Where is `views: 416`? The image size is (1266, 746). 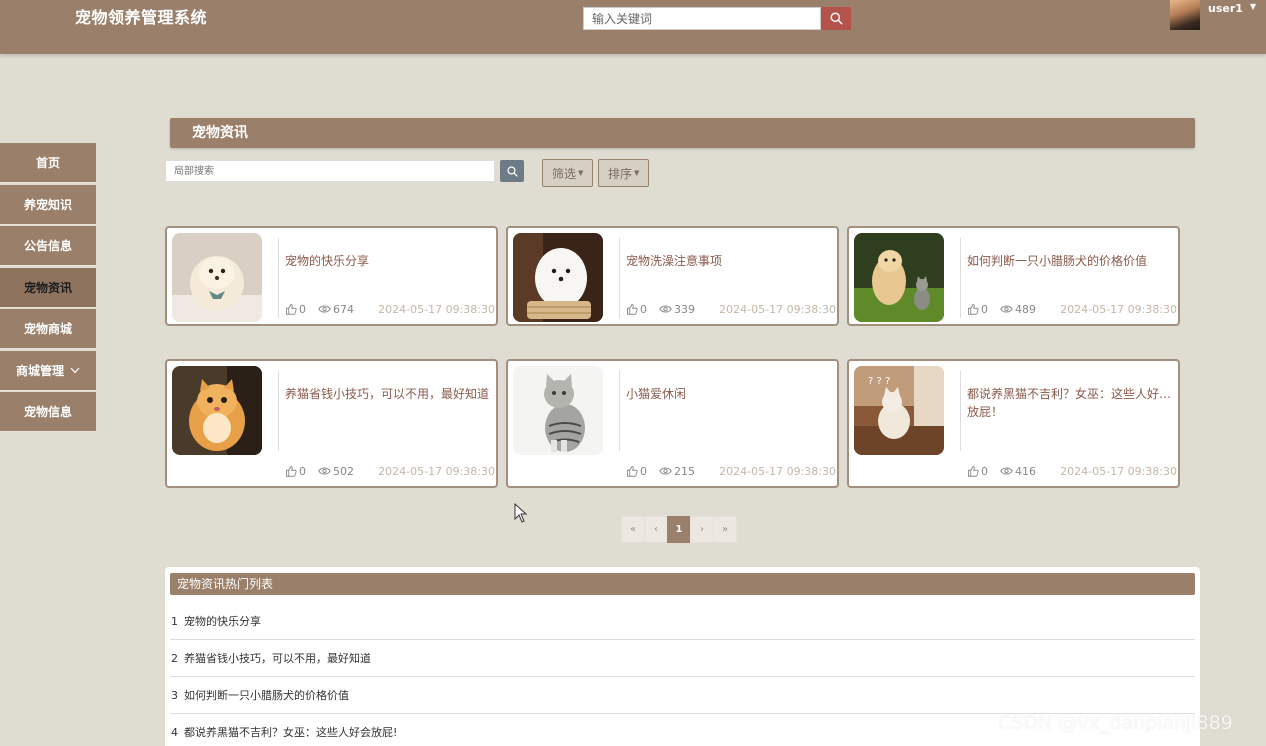
views: 416 is located at coordinates (1018, 471).